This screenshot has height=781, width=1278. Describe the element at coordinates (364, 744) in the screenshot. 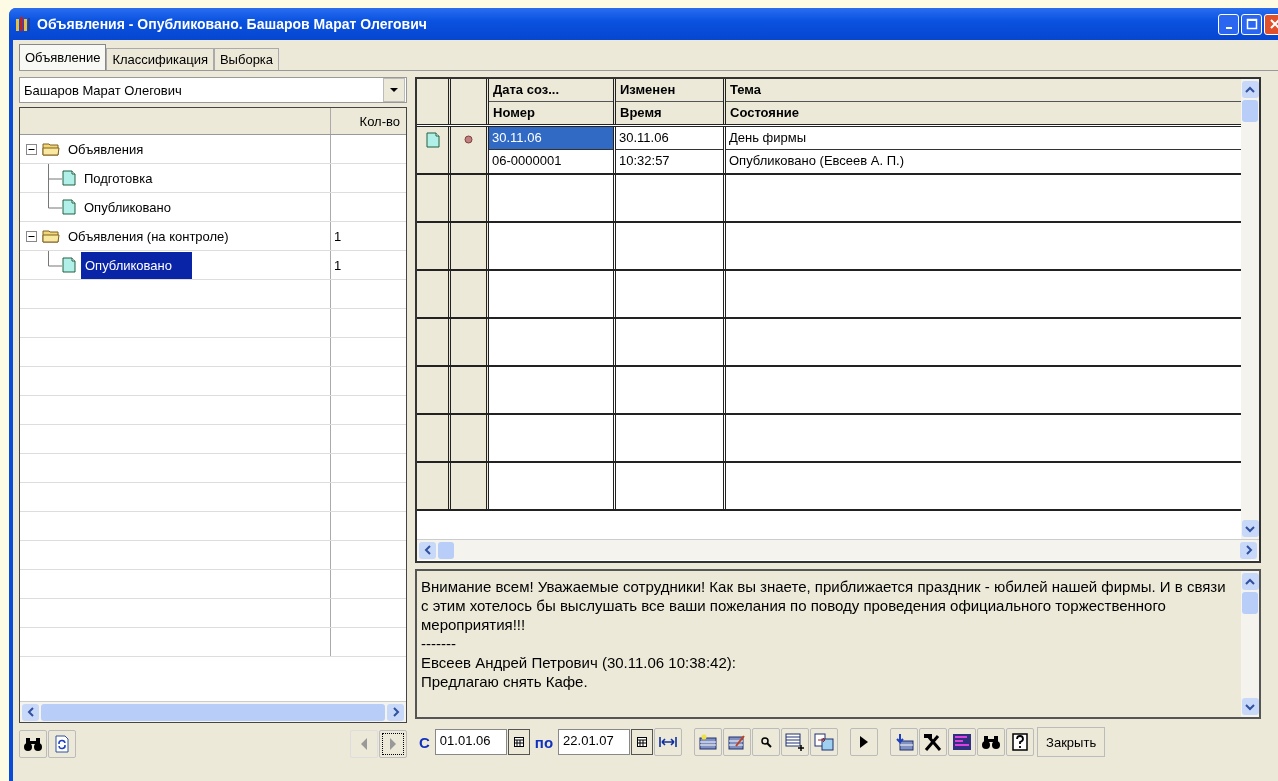

I see `left-triangle-icon` at that location.